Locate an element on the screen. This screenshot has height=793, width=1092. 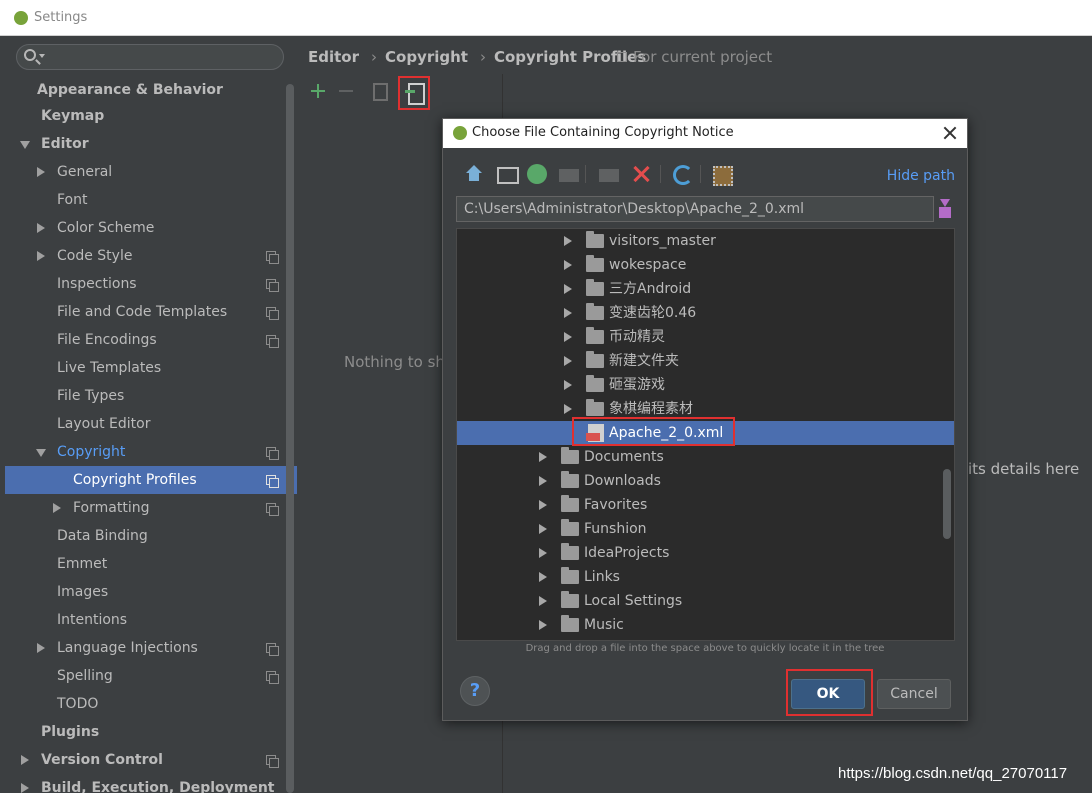
sidebar-item-file-encodings: File Encodings is located at coordinates (151, 340).